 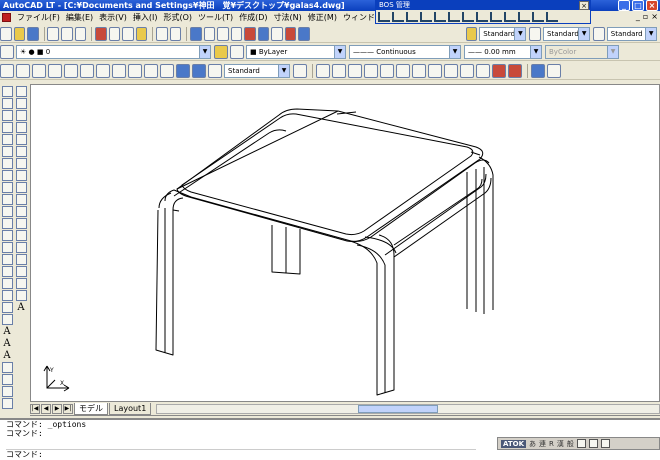 What do you see at coordinates (7, 91) in the screenshot?
I see `erase-icon` at bounding box center [7, 91].